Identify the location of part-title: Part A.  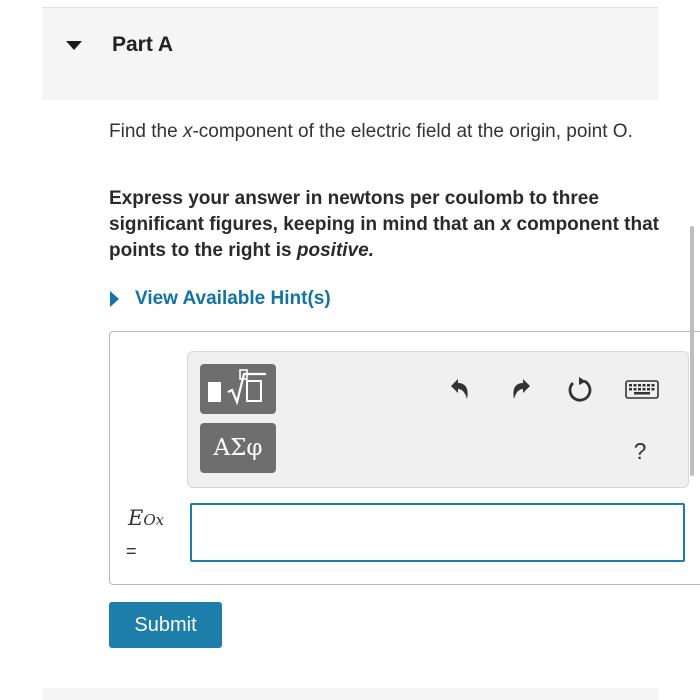
(143, 44).